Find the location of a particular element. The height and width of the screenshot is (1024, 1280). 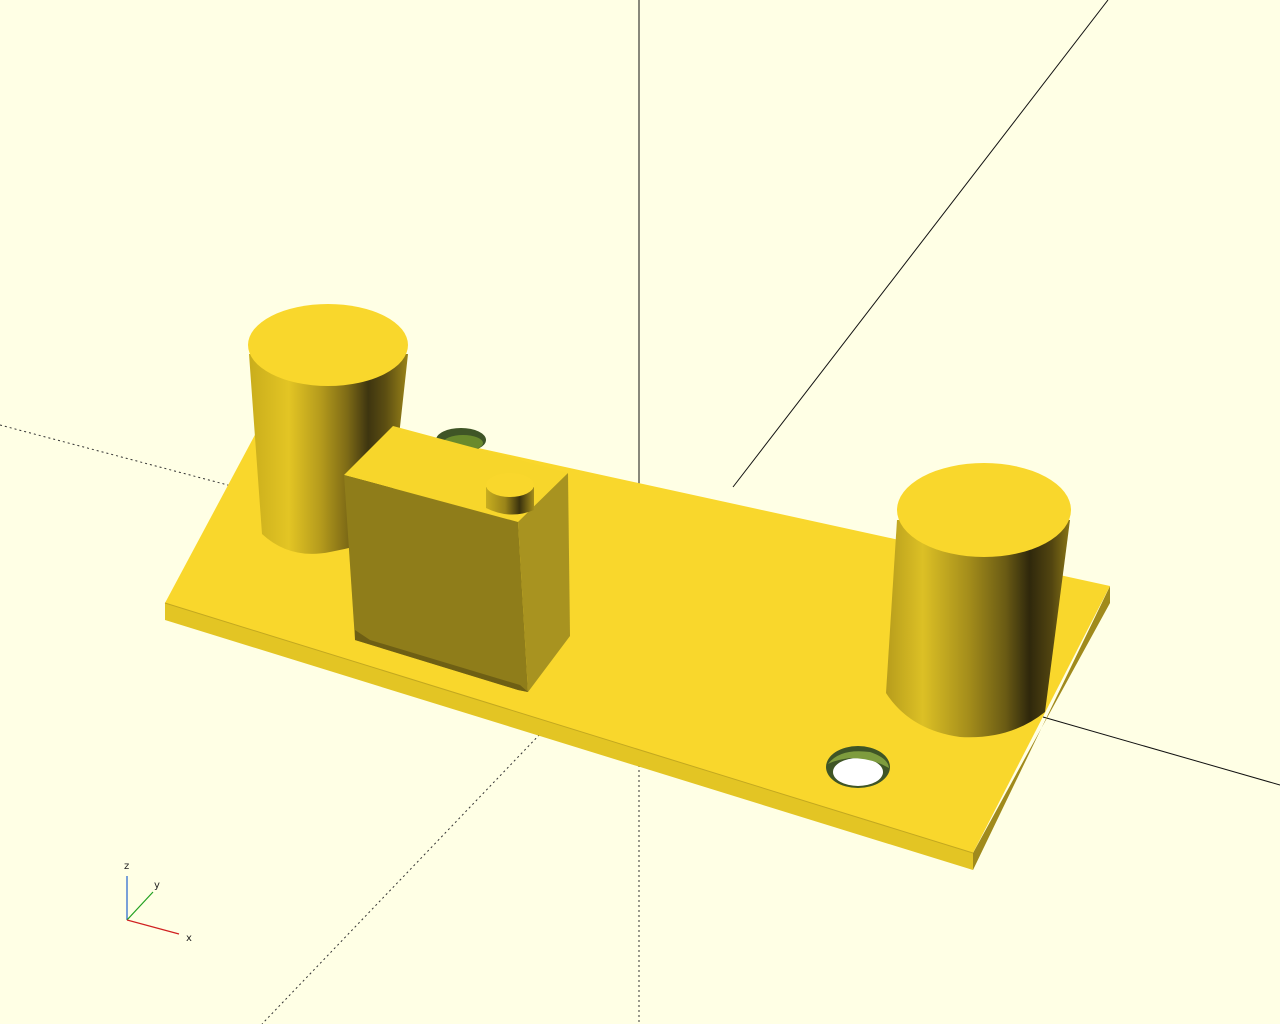

axis-x-line is located at coordinates (1161, 751).